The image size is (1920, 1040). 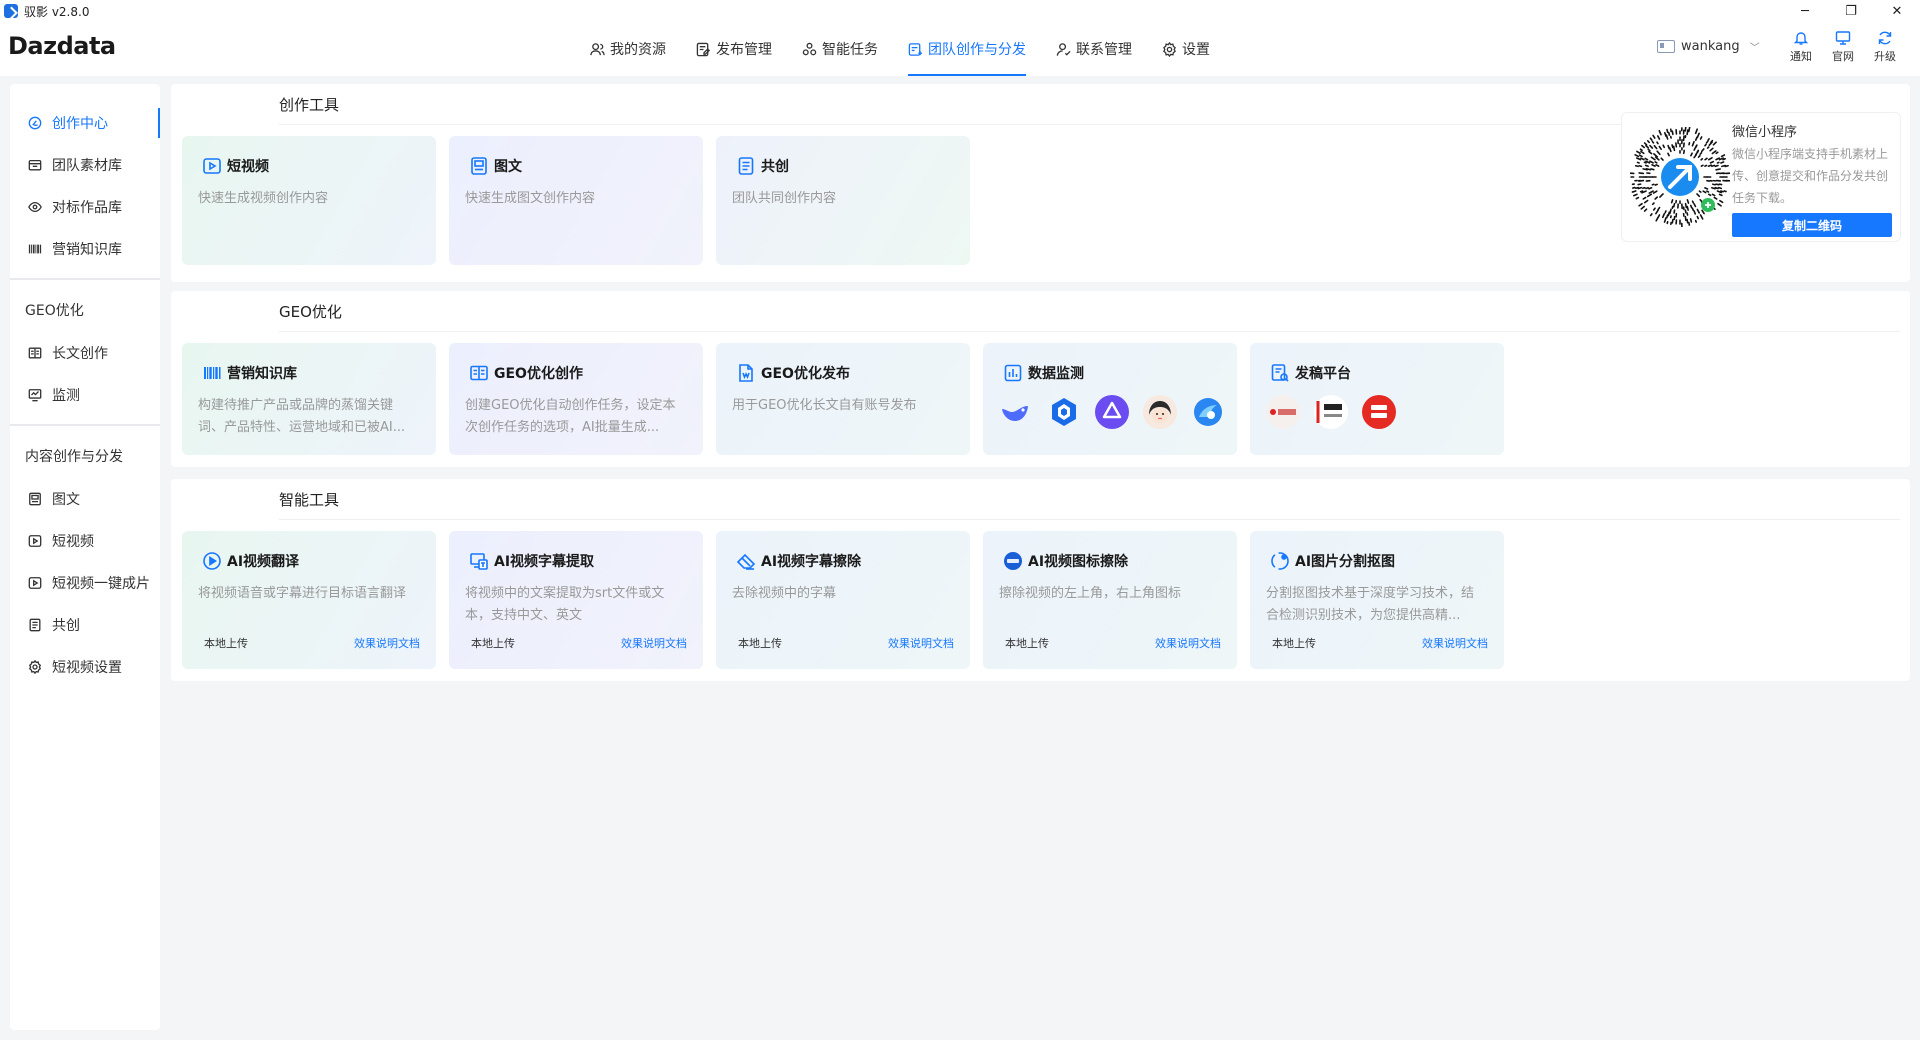 What do you see at coordinates (85, 395) in the screenshot?
I see `sidebar-item-monitor: 监测` at bounding box center [85, 395].